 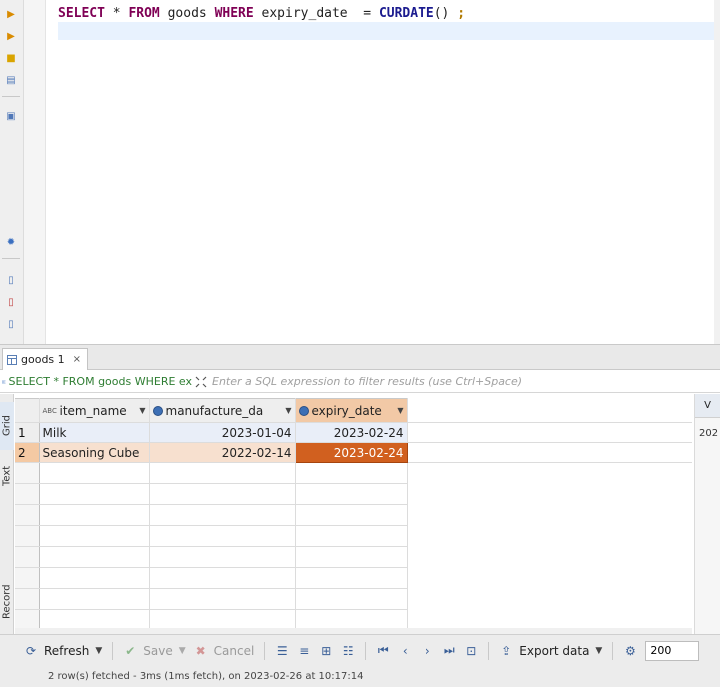 What do you see at coordinates (11, 243) in the screenshot?
I see `settings-gear-icon: ✹` at bounding box center [11, 243].